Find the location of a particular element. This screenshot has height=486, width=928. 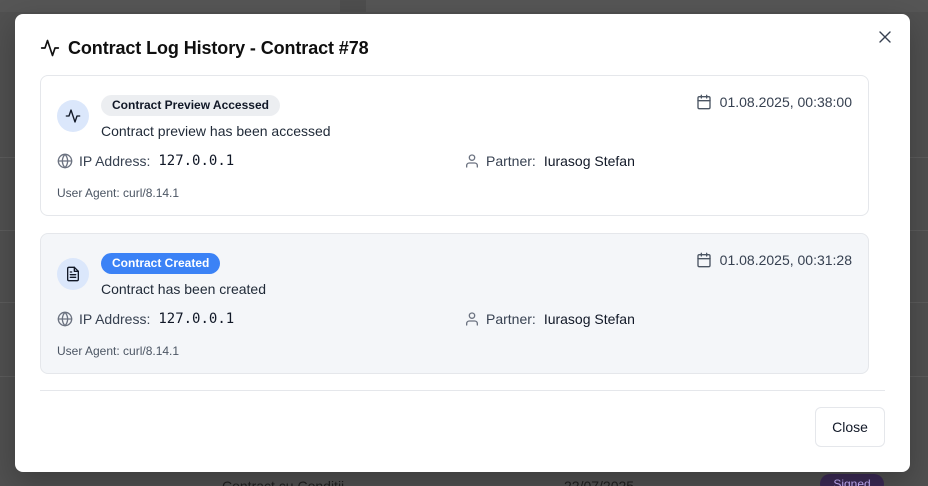

background-topbar is located at coordinates (464, 6).